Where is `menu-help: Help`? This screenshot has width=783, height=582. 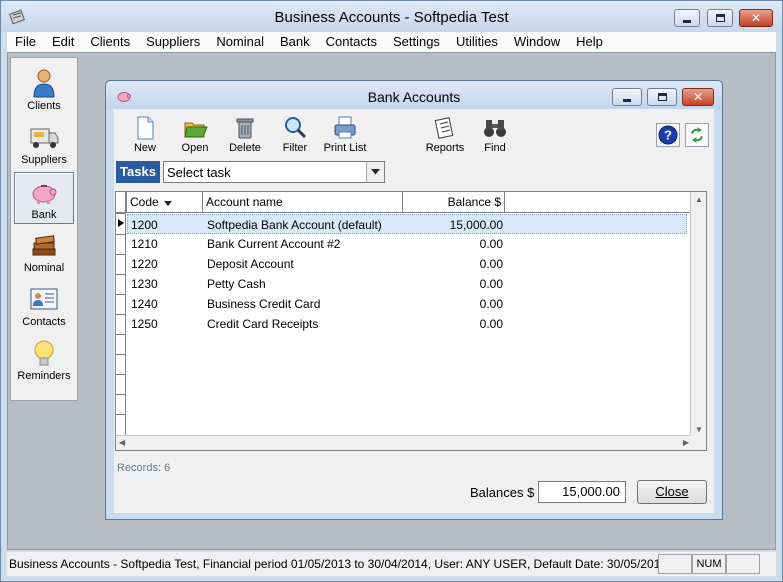 menu-help: Help is located at coordinates (589, 42).